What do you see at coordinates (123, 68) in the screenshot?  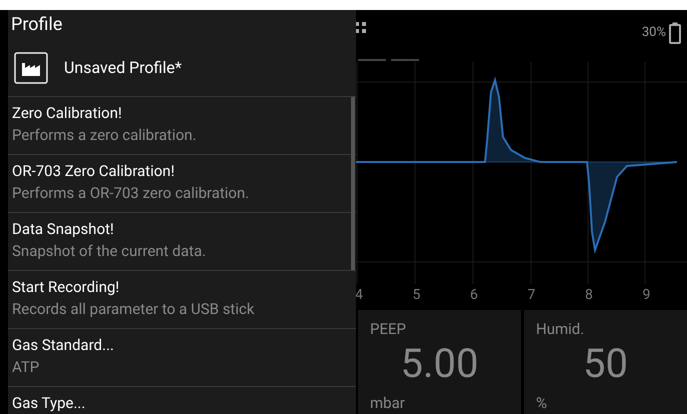 I see `profile-name: Unsaved Profile*` at bounding box center [123, 68].